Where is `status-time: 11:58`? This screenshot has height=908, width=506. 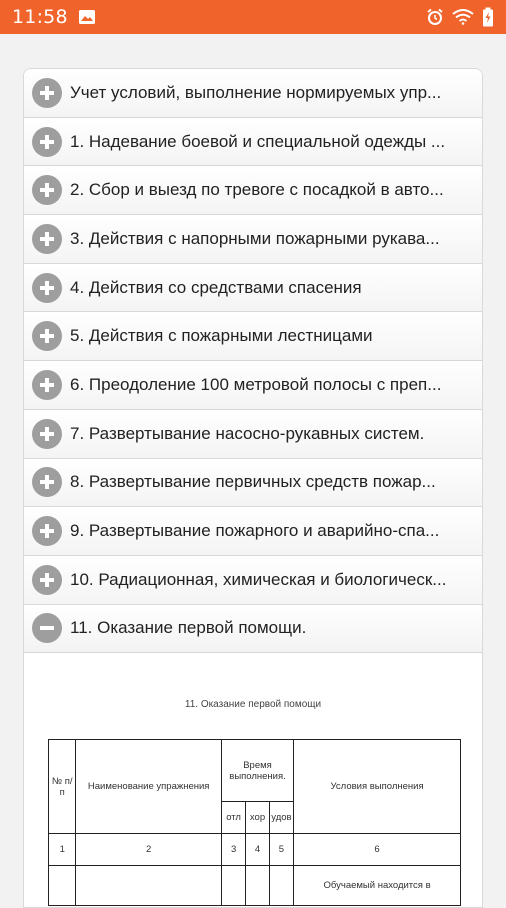 status-time: 11:58 is located at coordinates (40, 17).